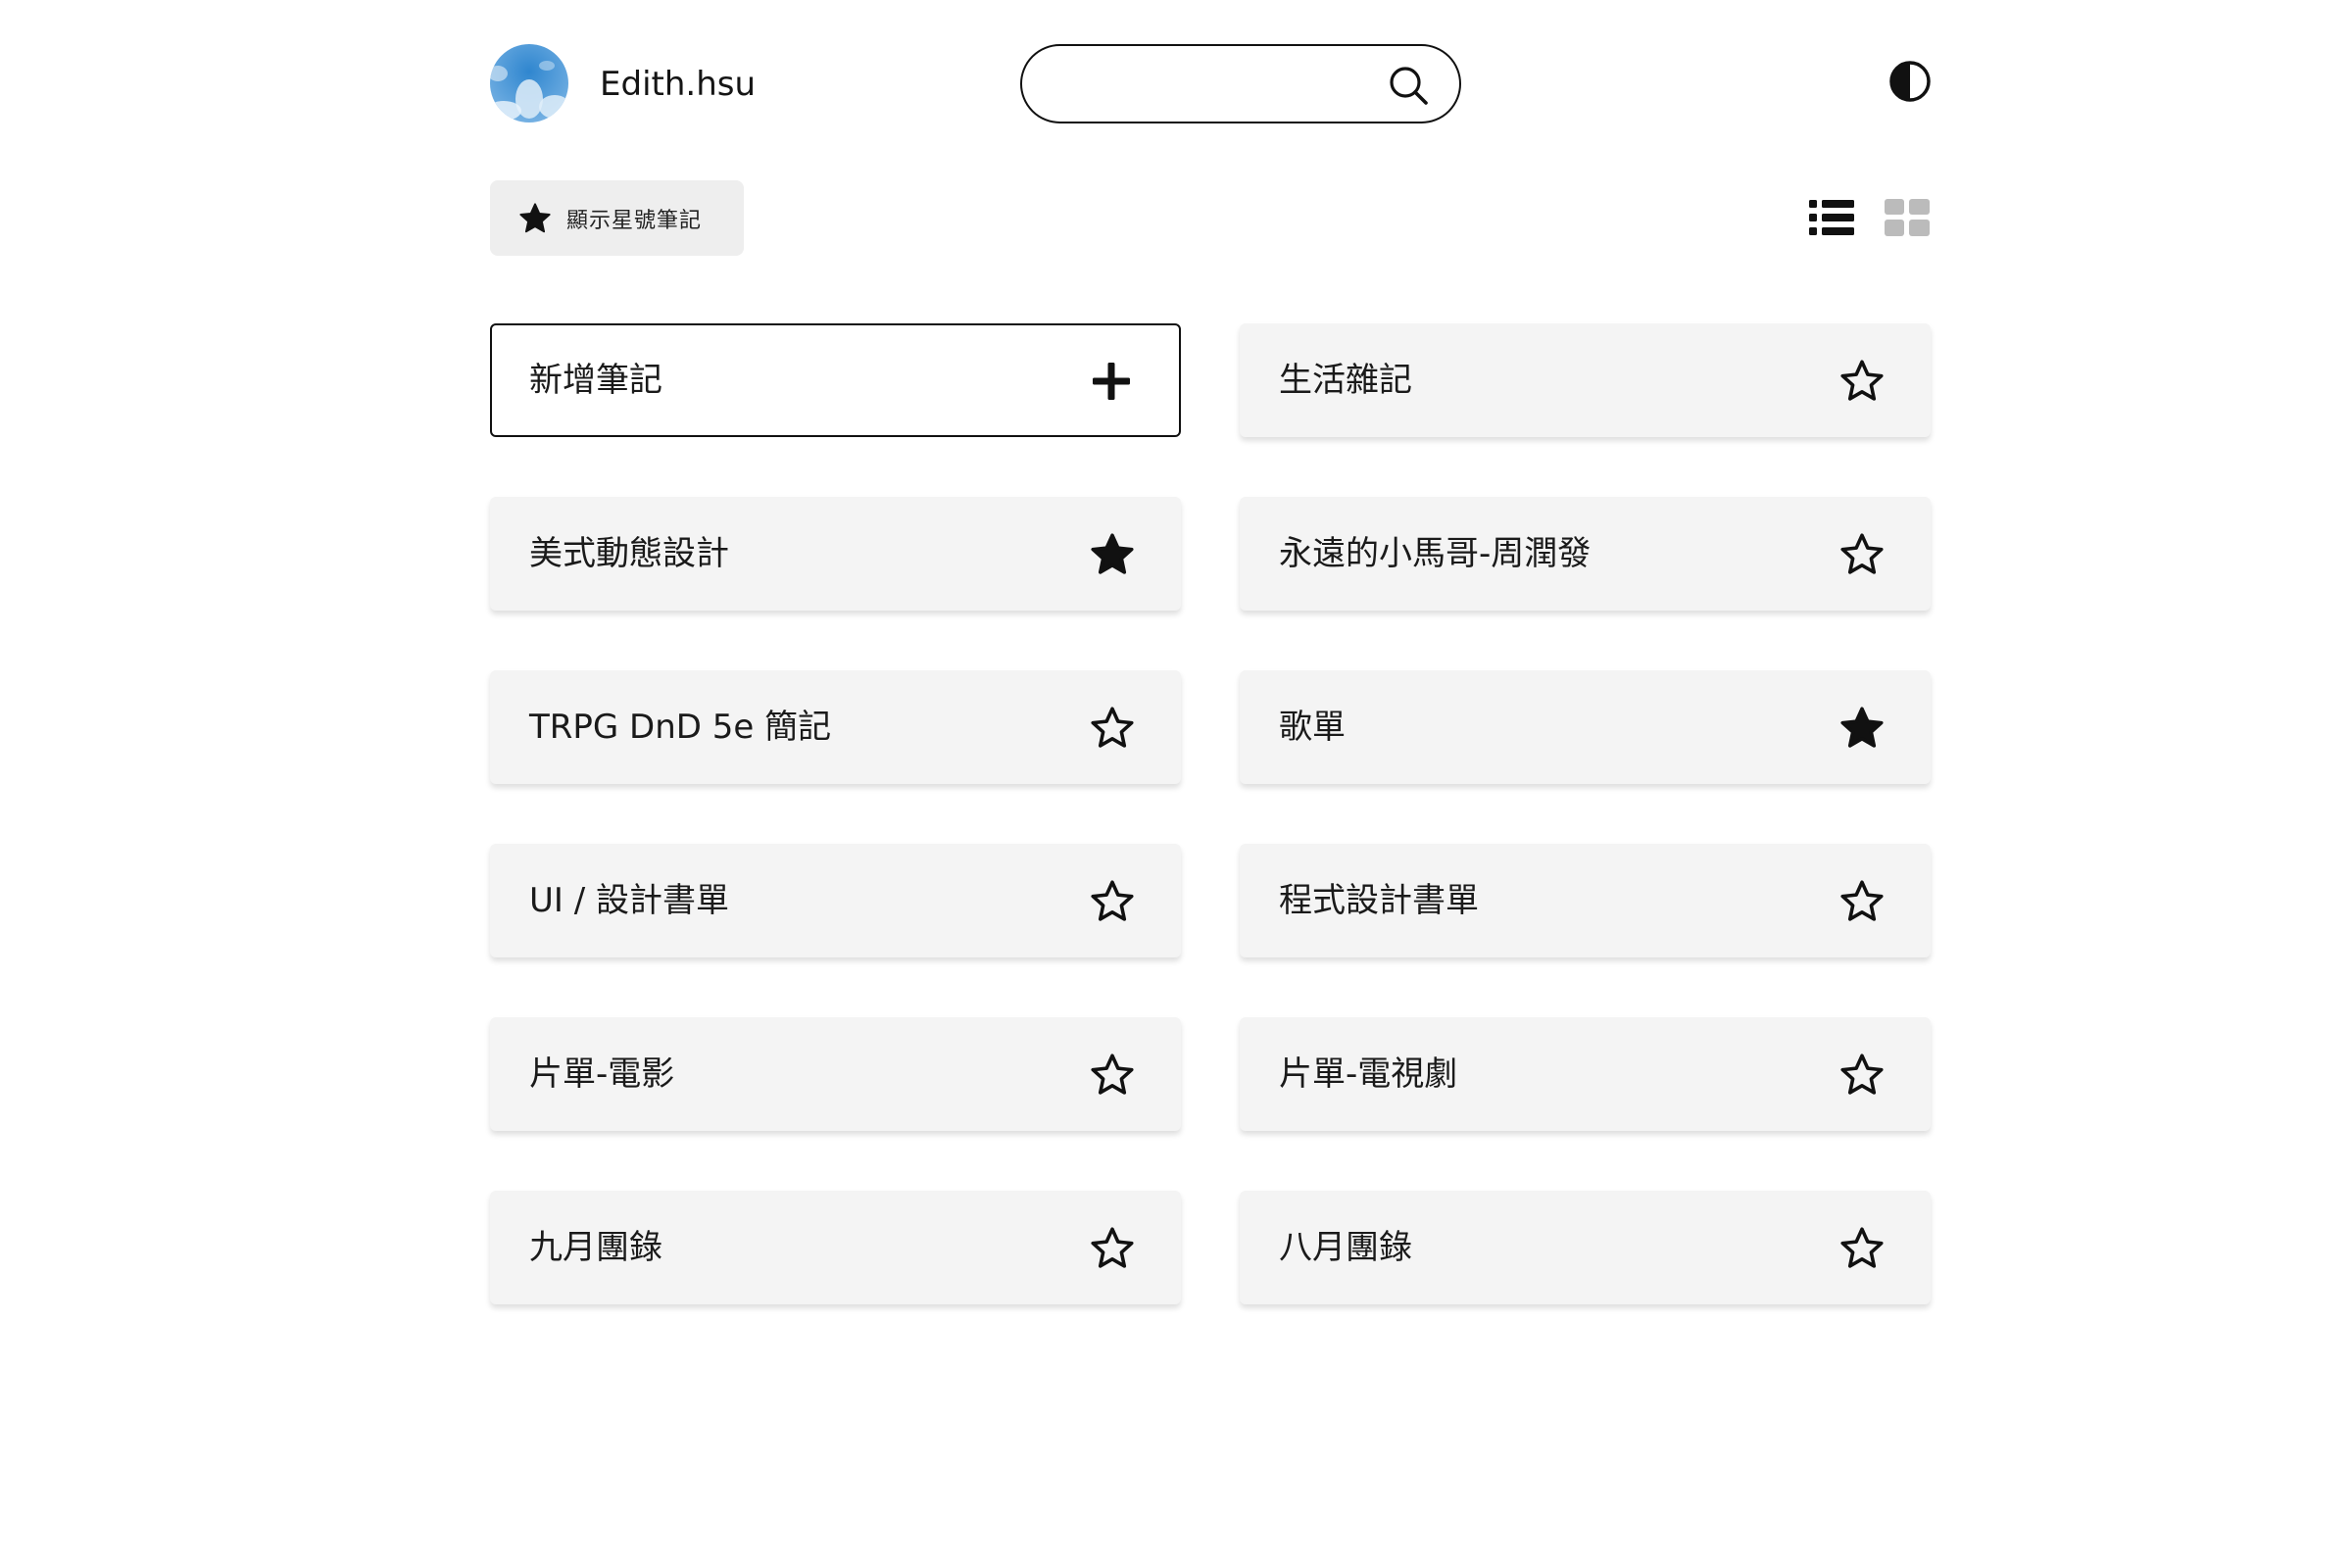 Image resolution: width=2352 pixels, height=1568 pixels. Describe the element at coordinates (629, 553) in the screenshot. I see `note-title: 美式動態設計` at that location.